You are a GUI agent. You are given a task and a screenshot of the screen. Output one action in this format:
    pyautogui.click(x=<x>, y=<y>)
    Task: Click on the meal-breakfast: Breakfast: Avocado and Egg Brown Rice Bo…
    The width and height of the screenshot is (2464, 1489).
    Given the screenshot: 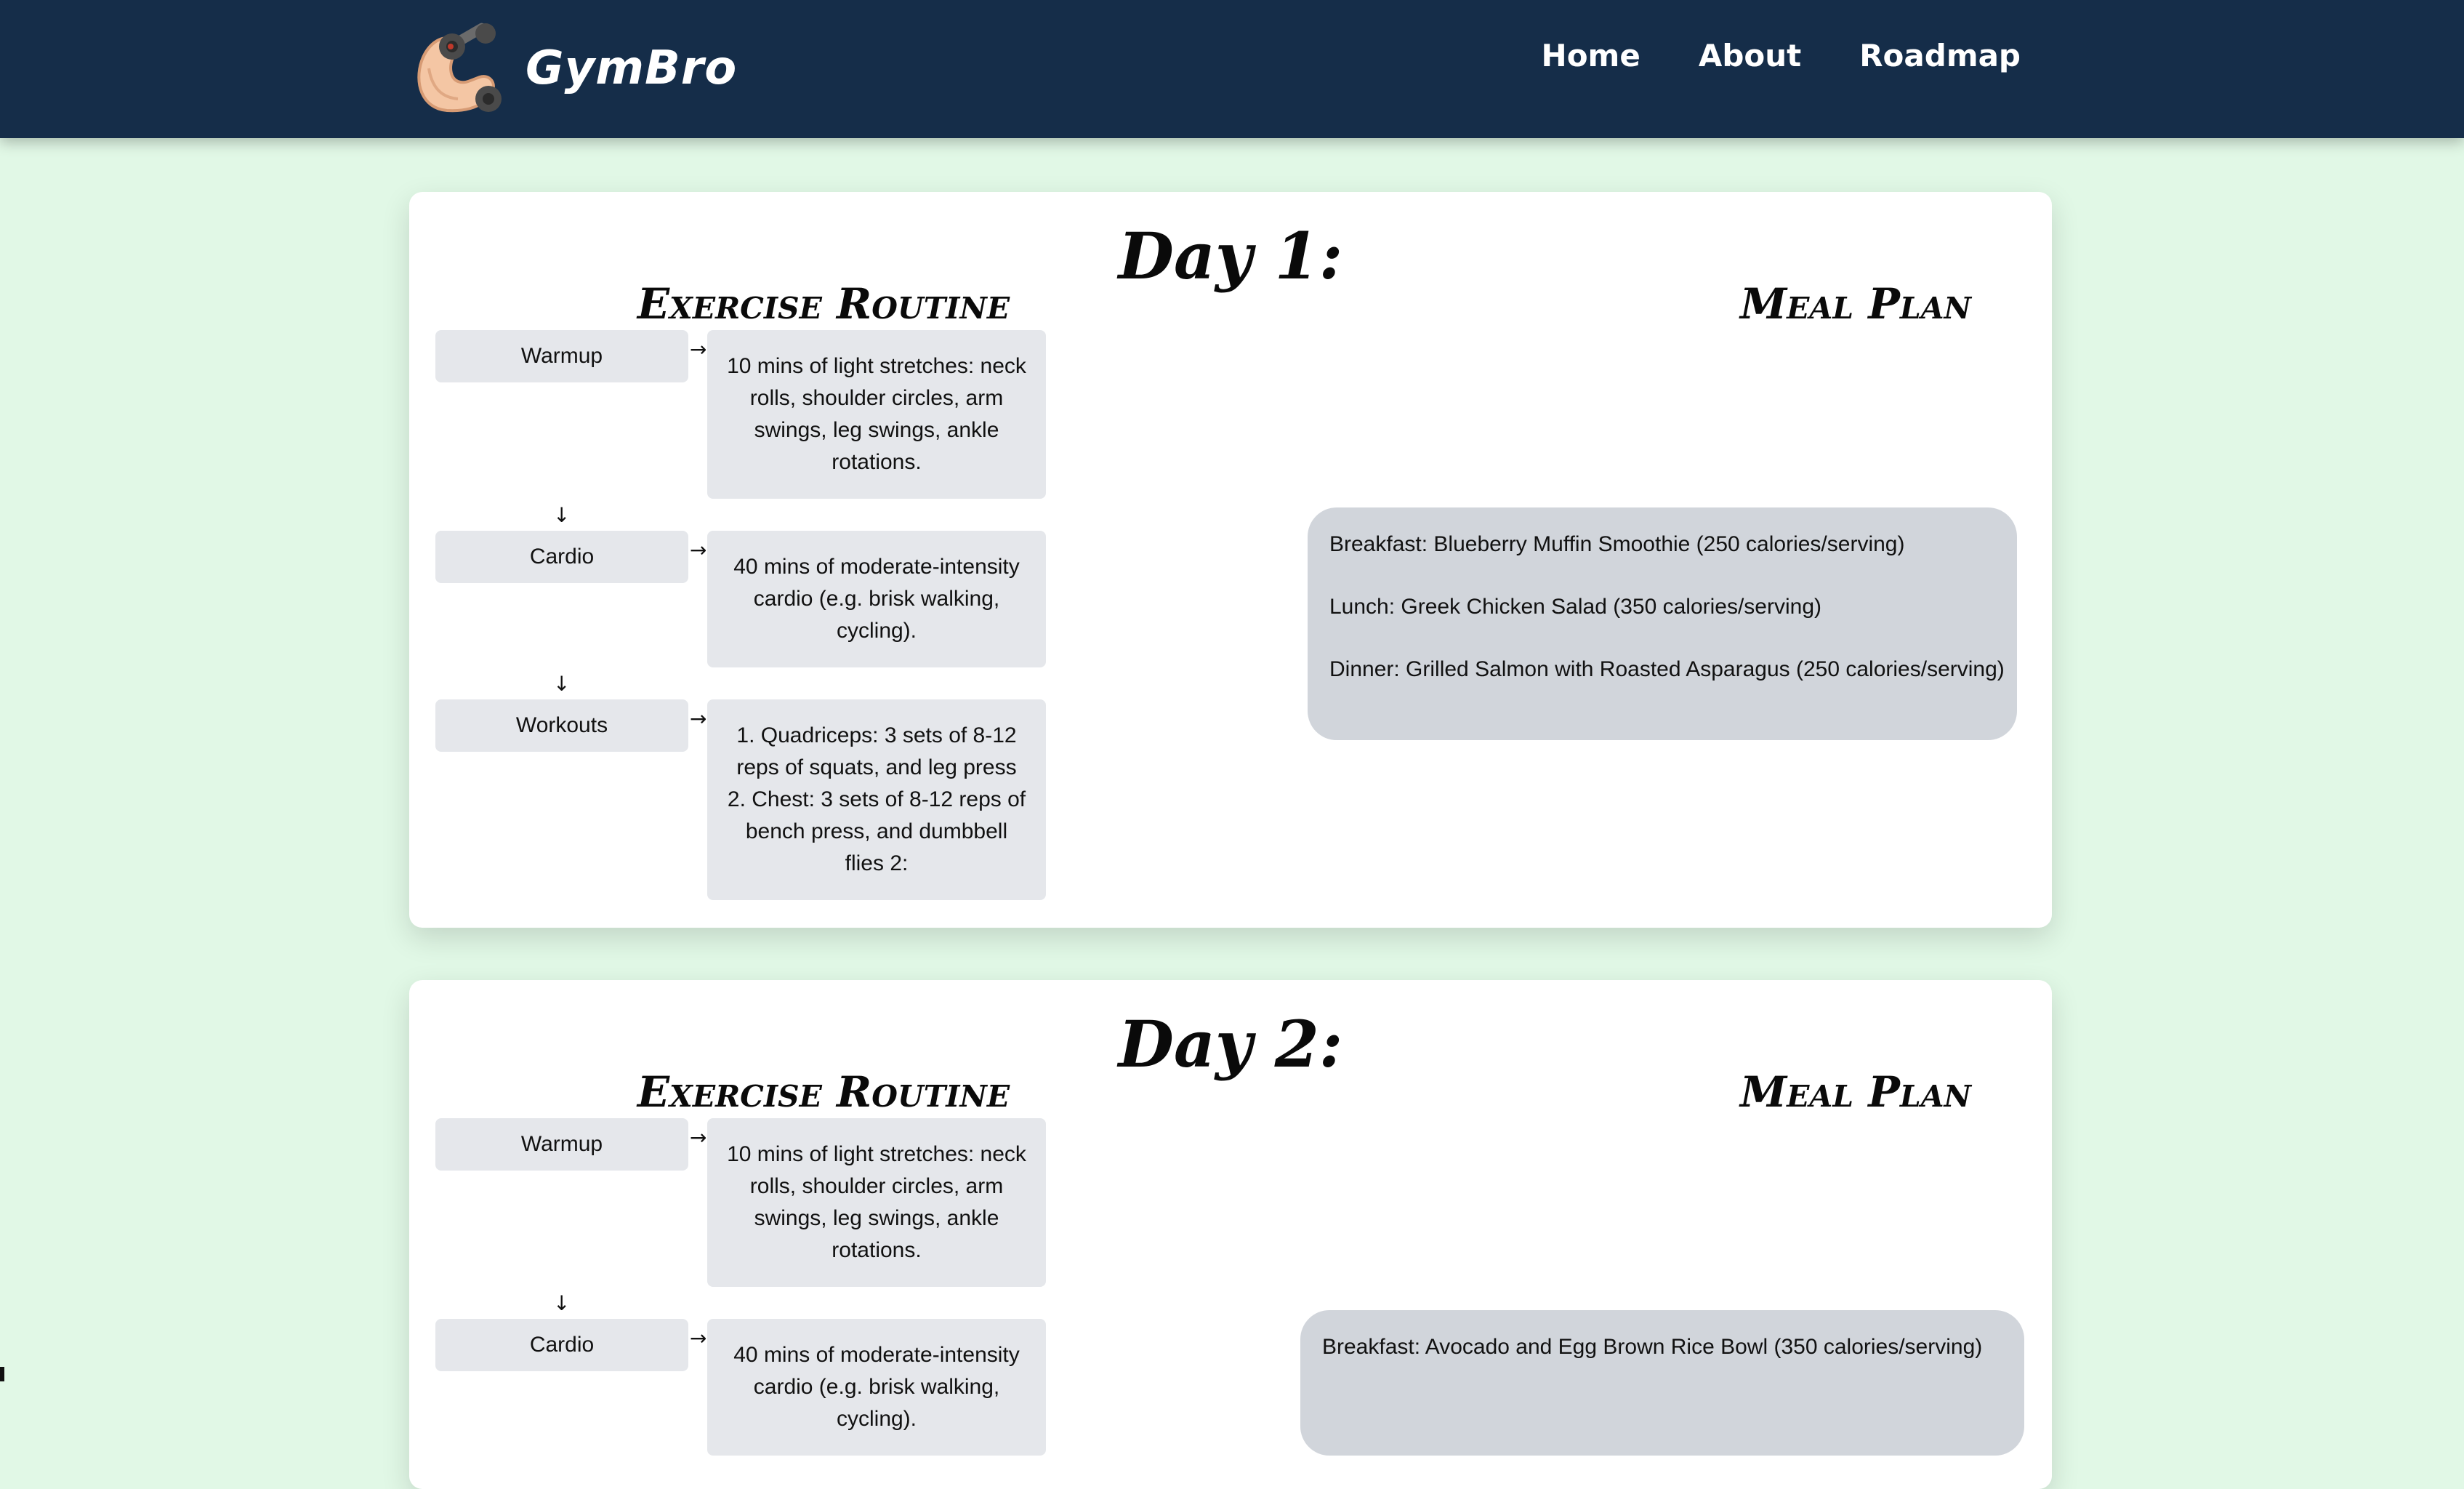 What is the action you would take?
    pyautogui.click(x=1652, y=1347)
    